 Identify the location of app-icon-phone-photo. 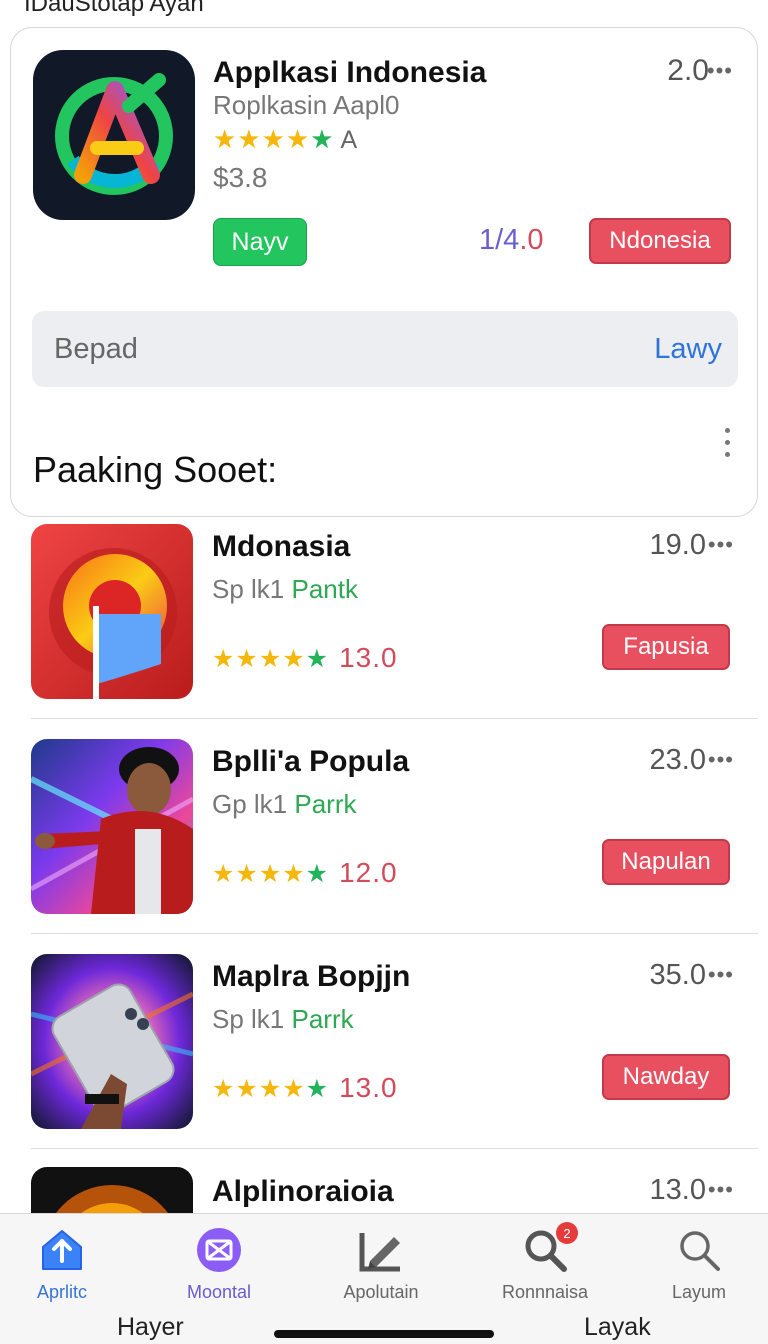
(112, 1041).